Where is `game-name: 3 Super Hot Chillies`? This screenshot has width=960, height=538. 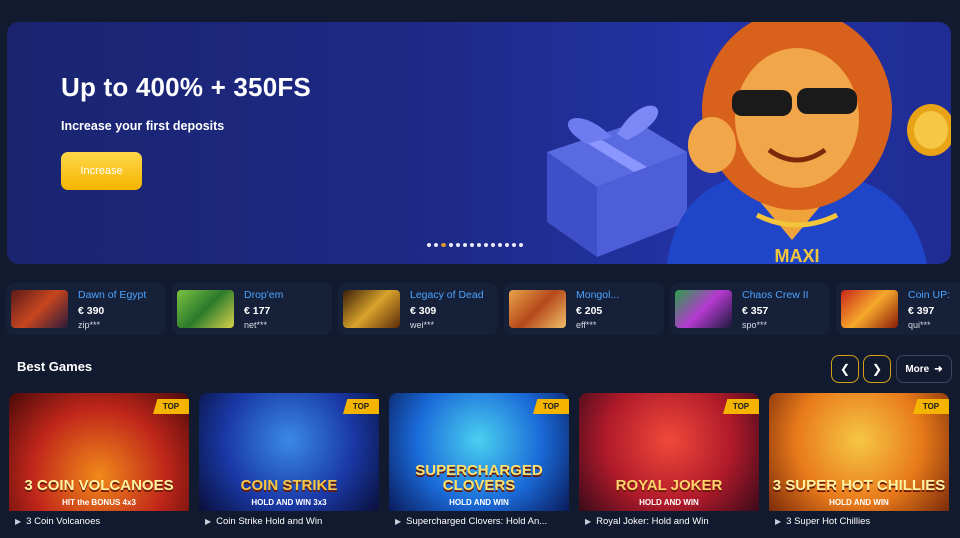
game-name: 3 Super Hot Chillies is located at coordinates (828, 521).